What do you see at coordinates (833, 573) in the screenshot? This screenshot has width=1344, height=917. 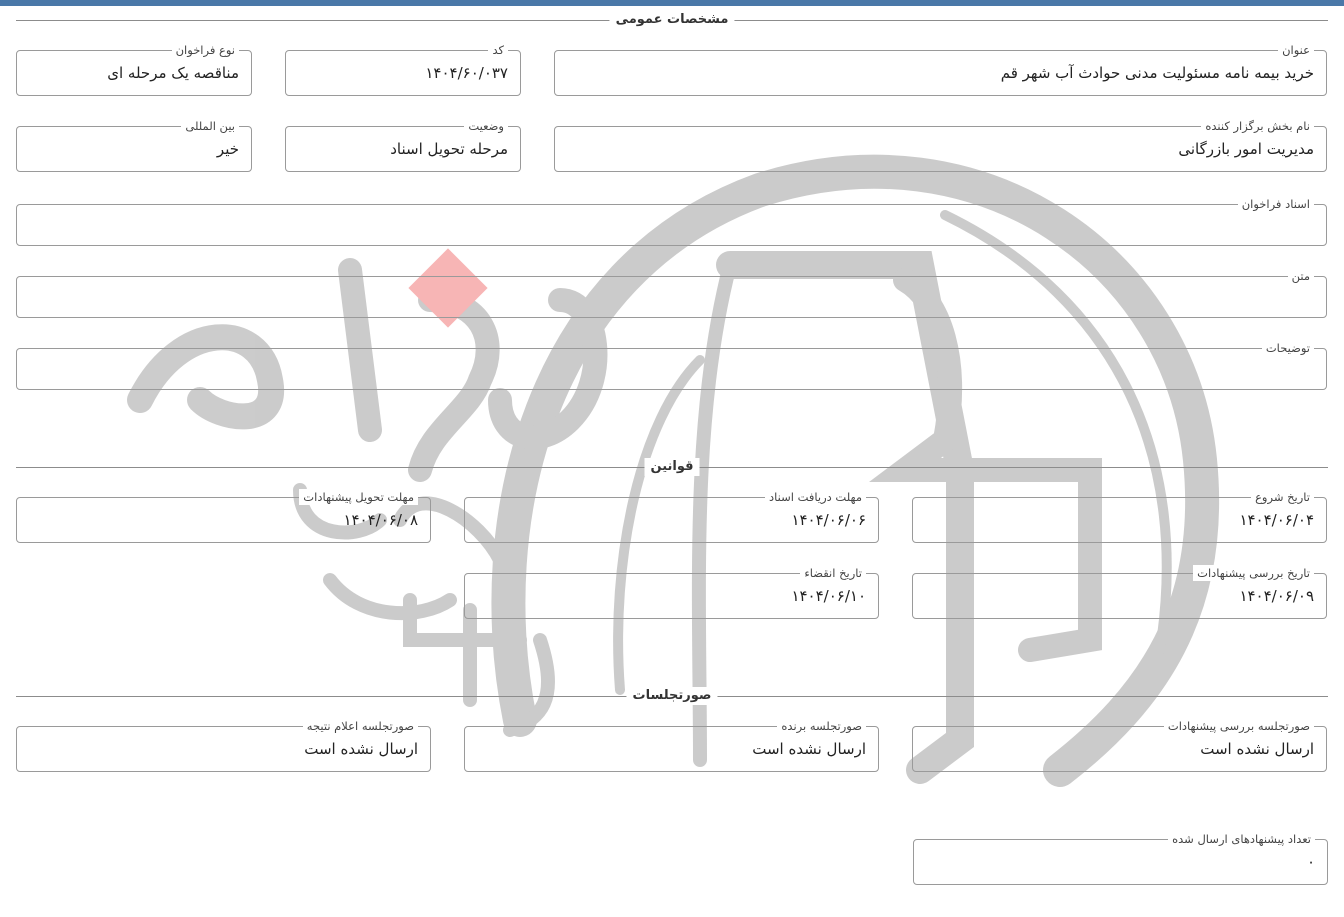 I see `expiry-date-label: تاریخ انقضاء` at bounding box center [833, 573].